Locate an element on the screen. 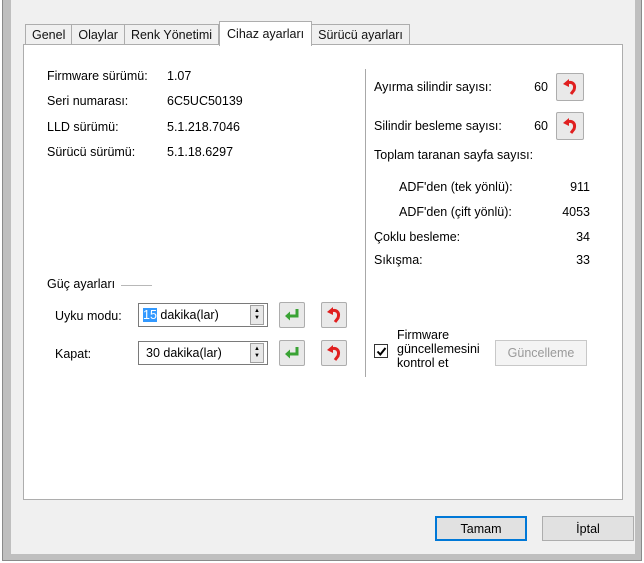 The width and height of the screenshot is (644, 563). serial-number-row: Seri numarası: 6C5UC50139 is located at coordinates (145, 101).